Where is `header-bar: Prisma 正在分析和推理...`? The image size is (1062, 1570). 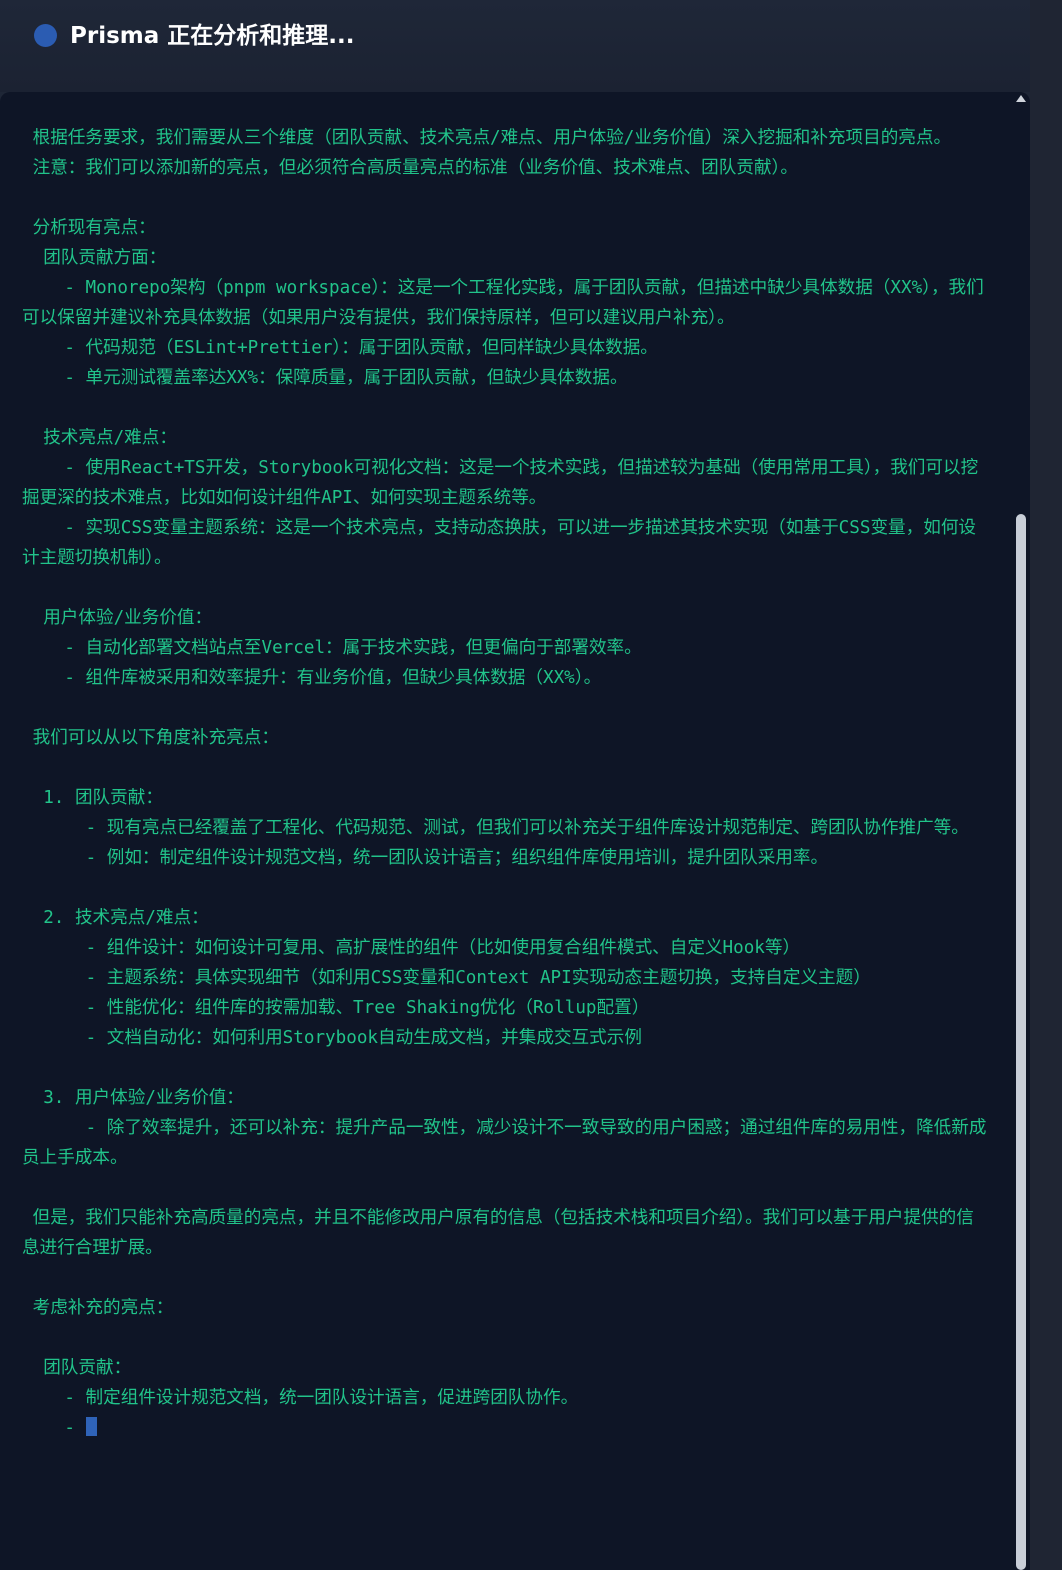 header-bar: Prisma 正在分析和推理... is located at coordinates (515, 46).